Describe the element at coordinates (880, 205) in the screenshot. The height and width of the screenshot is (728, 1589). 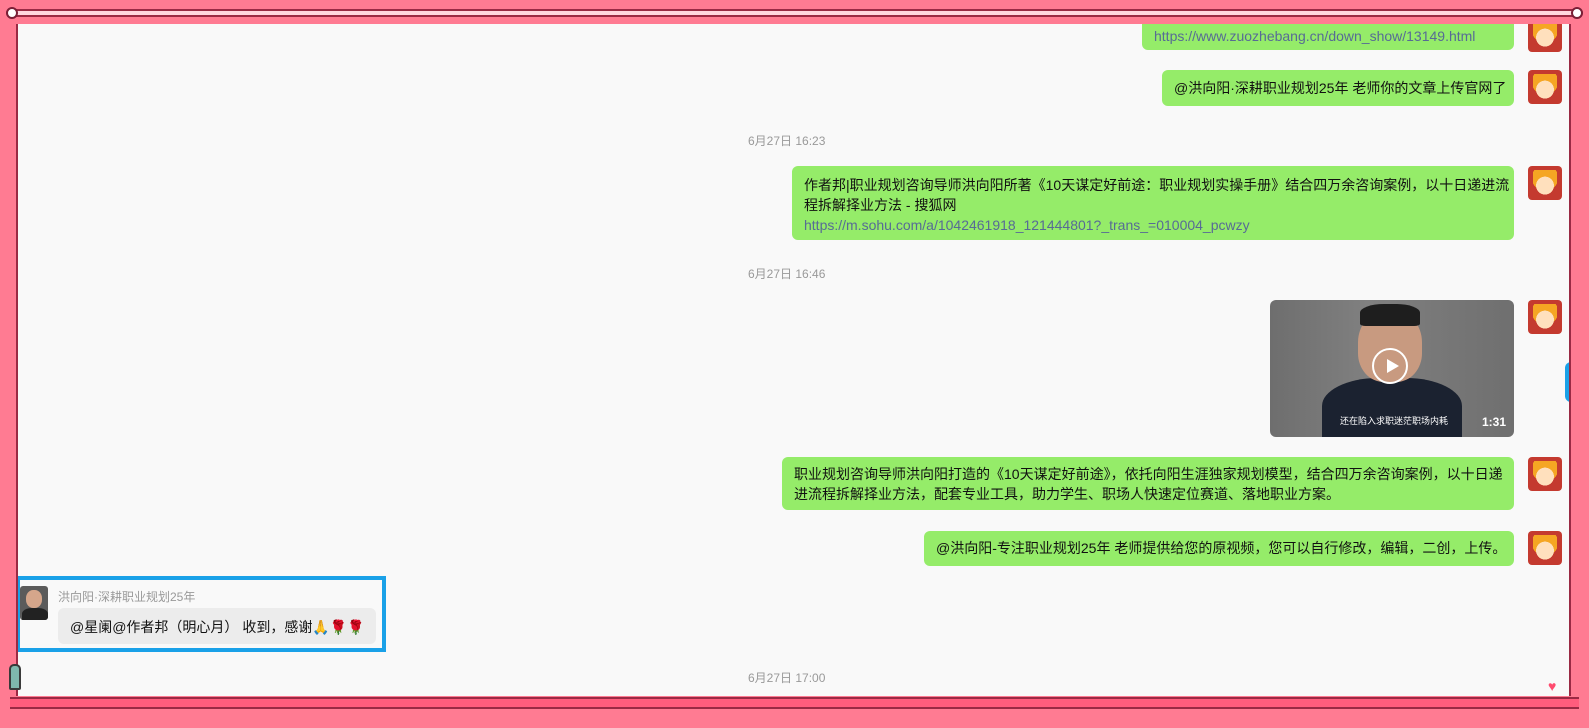
I see `message-text-line: 程拆解择业方法 - 搜狐网` at that location.